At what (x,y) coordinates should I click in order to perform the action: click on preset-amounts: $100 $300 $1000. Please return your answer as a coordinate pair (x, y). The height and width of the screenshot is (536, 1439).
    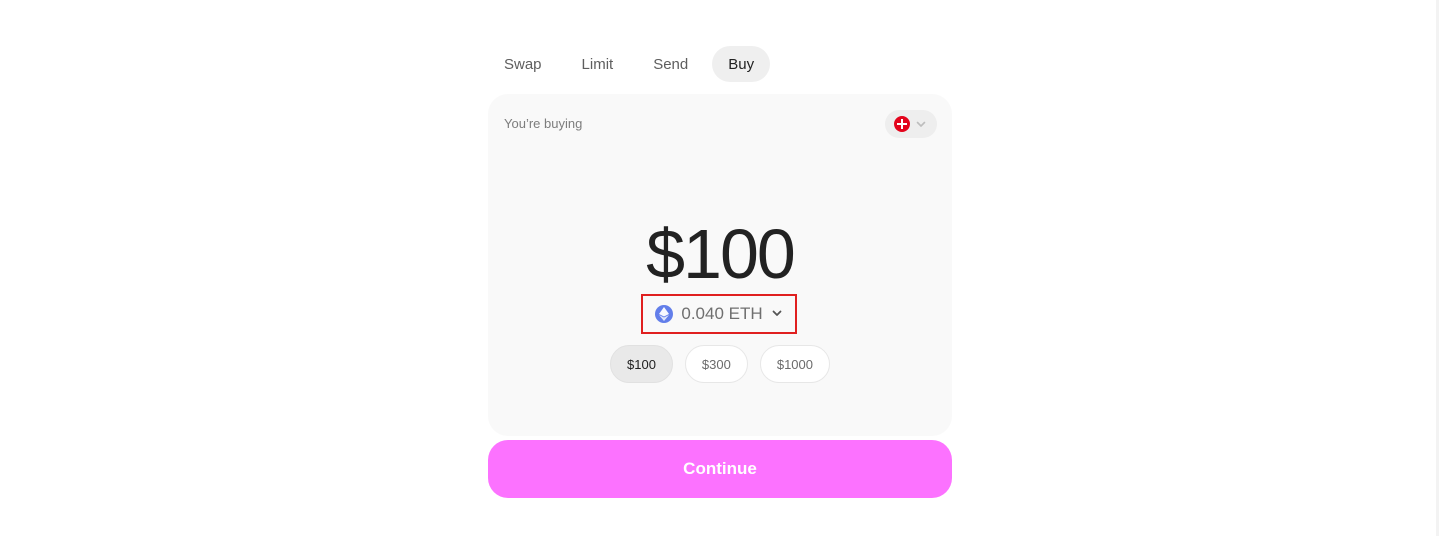
    Looking at the image, I should click on (720, 364).